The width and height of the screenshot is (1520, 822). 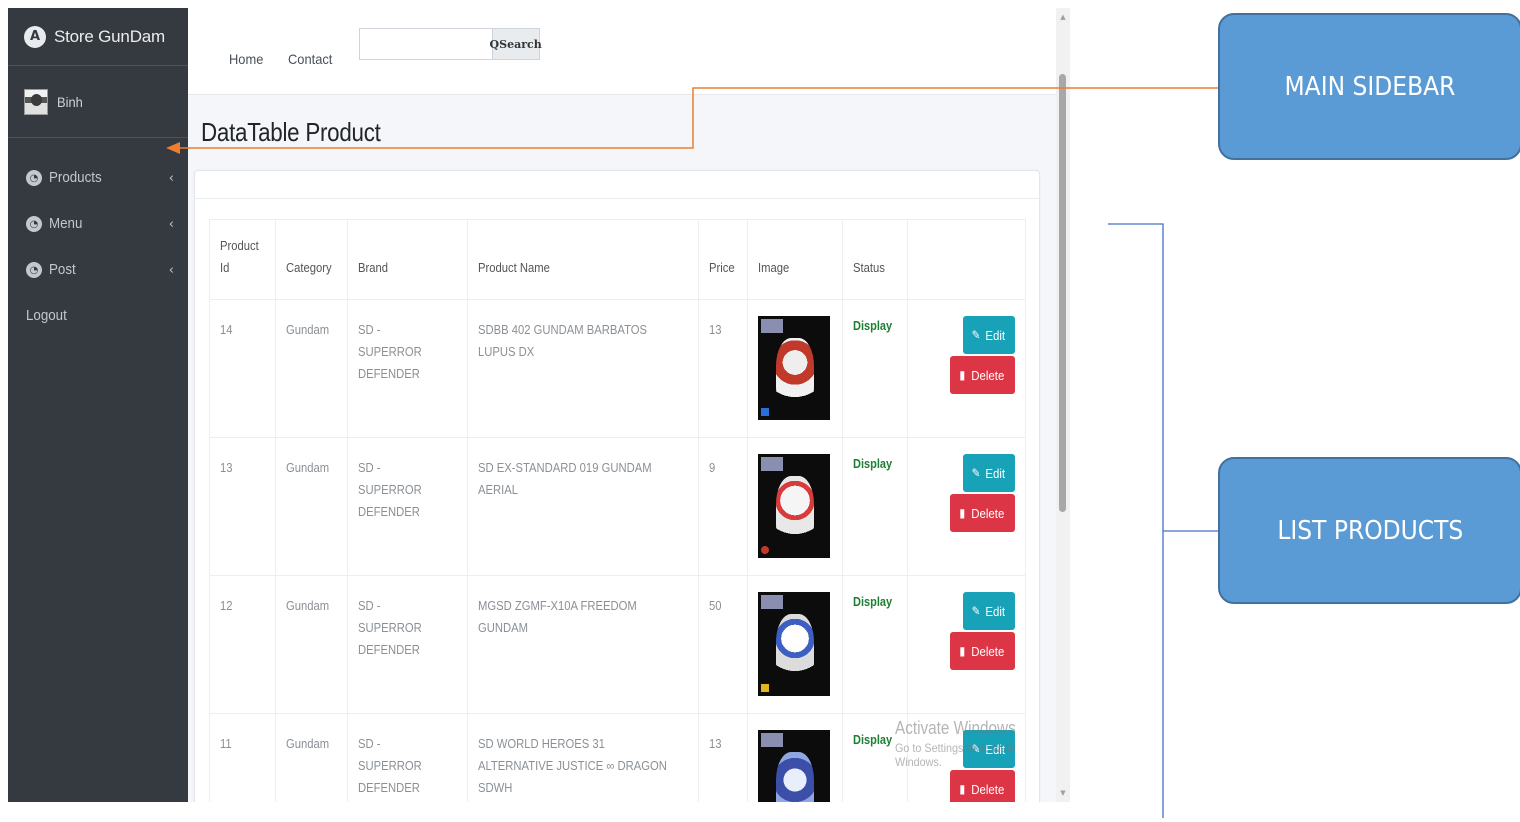 I want to click on arrowhead-icon, so click(x=173, y=148).